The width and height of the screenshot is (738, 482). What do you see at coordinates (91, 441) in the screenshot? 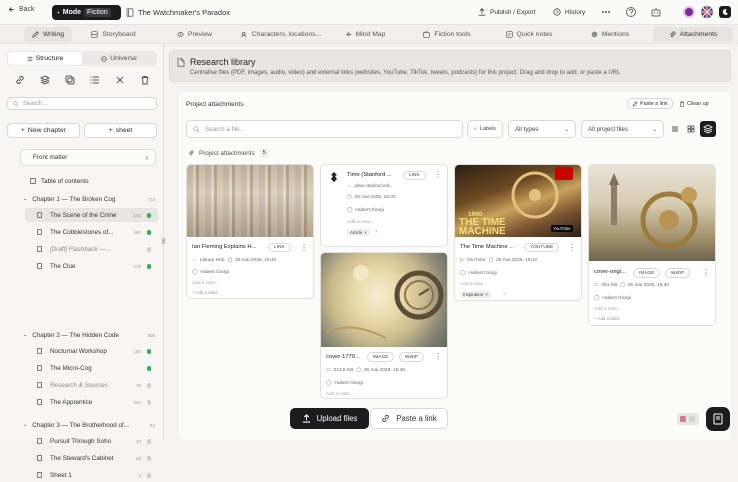
I see `scene-item: Pursuit Through Soho 24` at bounding box center [91, 441].